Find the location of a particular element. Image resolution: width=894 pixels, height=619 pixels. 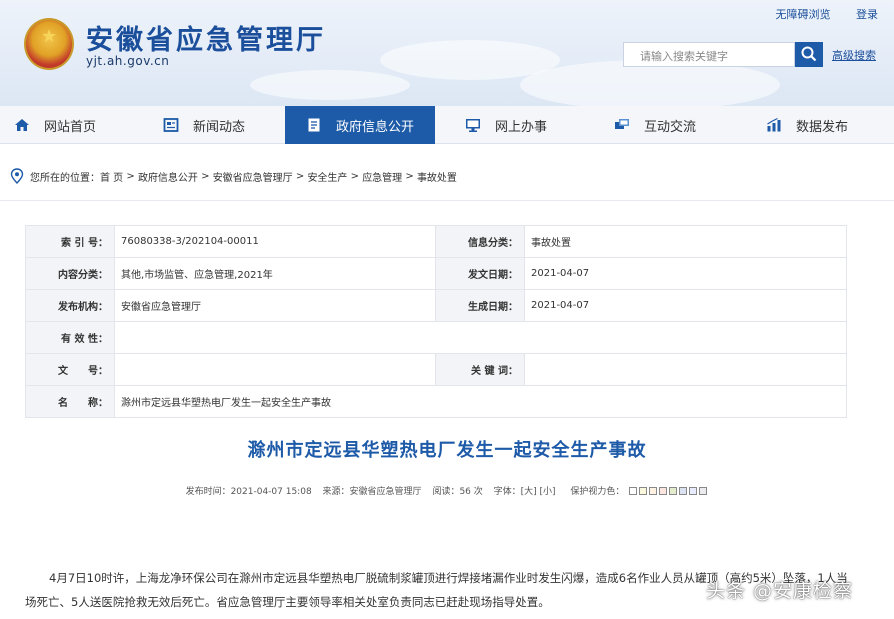

table-row: 文 号： 关 键 词： is located at coordinates (436, 369).